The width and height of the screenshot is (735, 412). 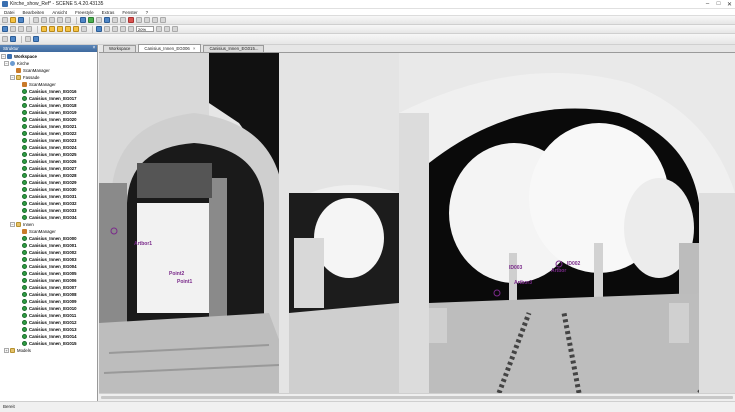 I want to click on tree-item-scan: Canisius_Innen_EG034, so click(x=48, y=217).